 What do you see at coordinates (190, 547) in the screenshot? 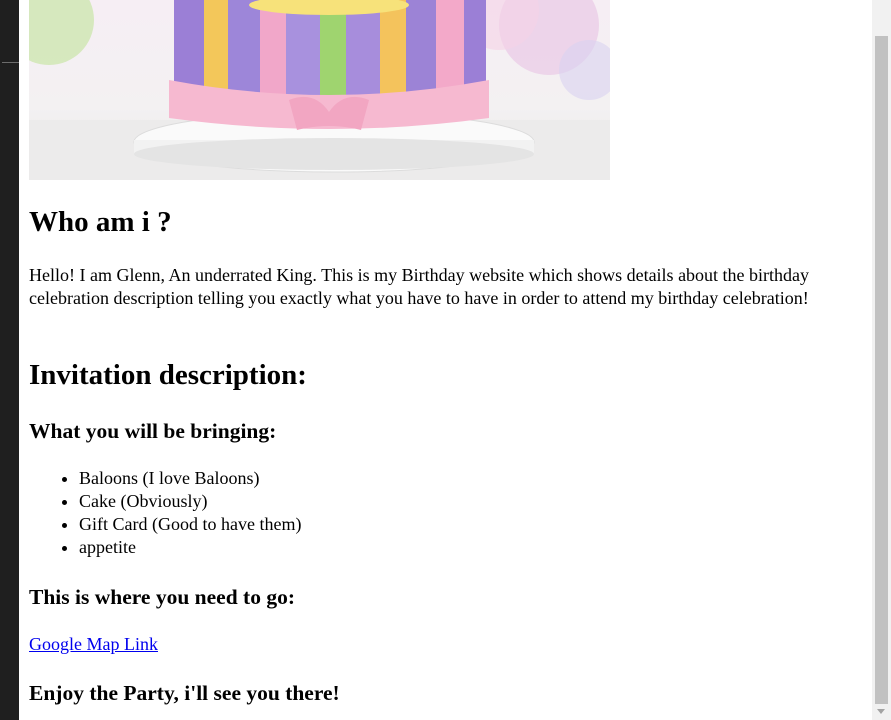
I see `list-item: appetite` at bounding box center [190, 547].